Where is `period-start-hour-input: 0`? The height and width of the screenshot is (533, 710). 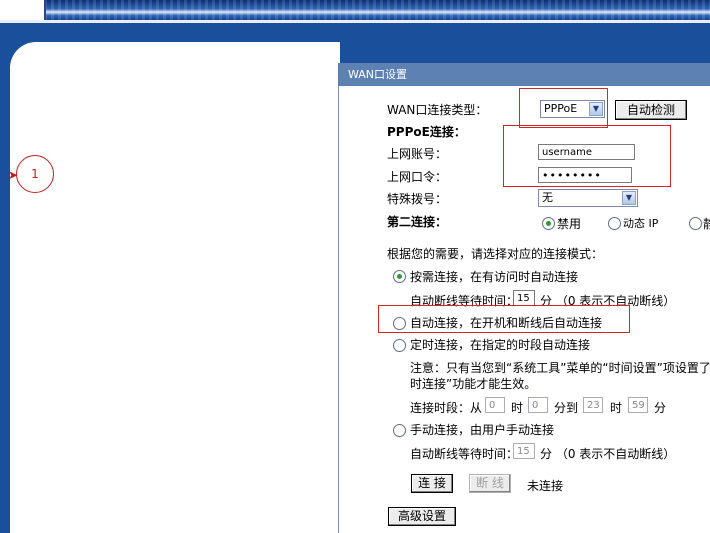
period-start-hour-input: 0 is located at coordinates (495, 405).